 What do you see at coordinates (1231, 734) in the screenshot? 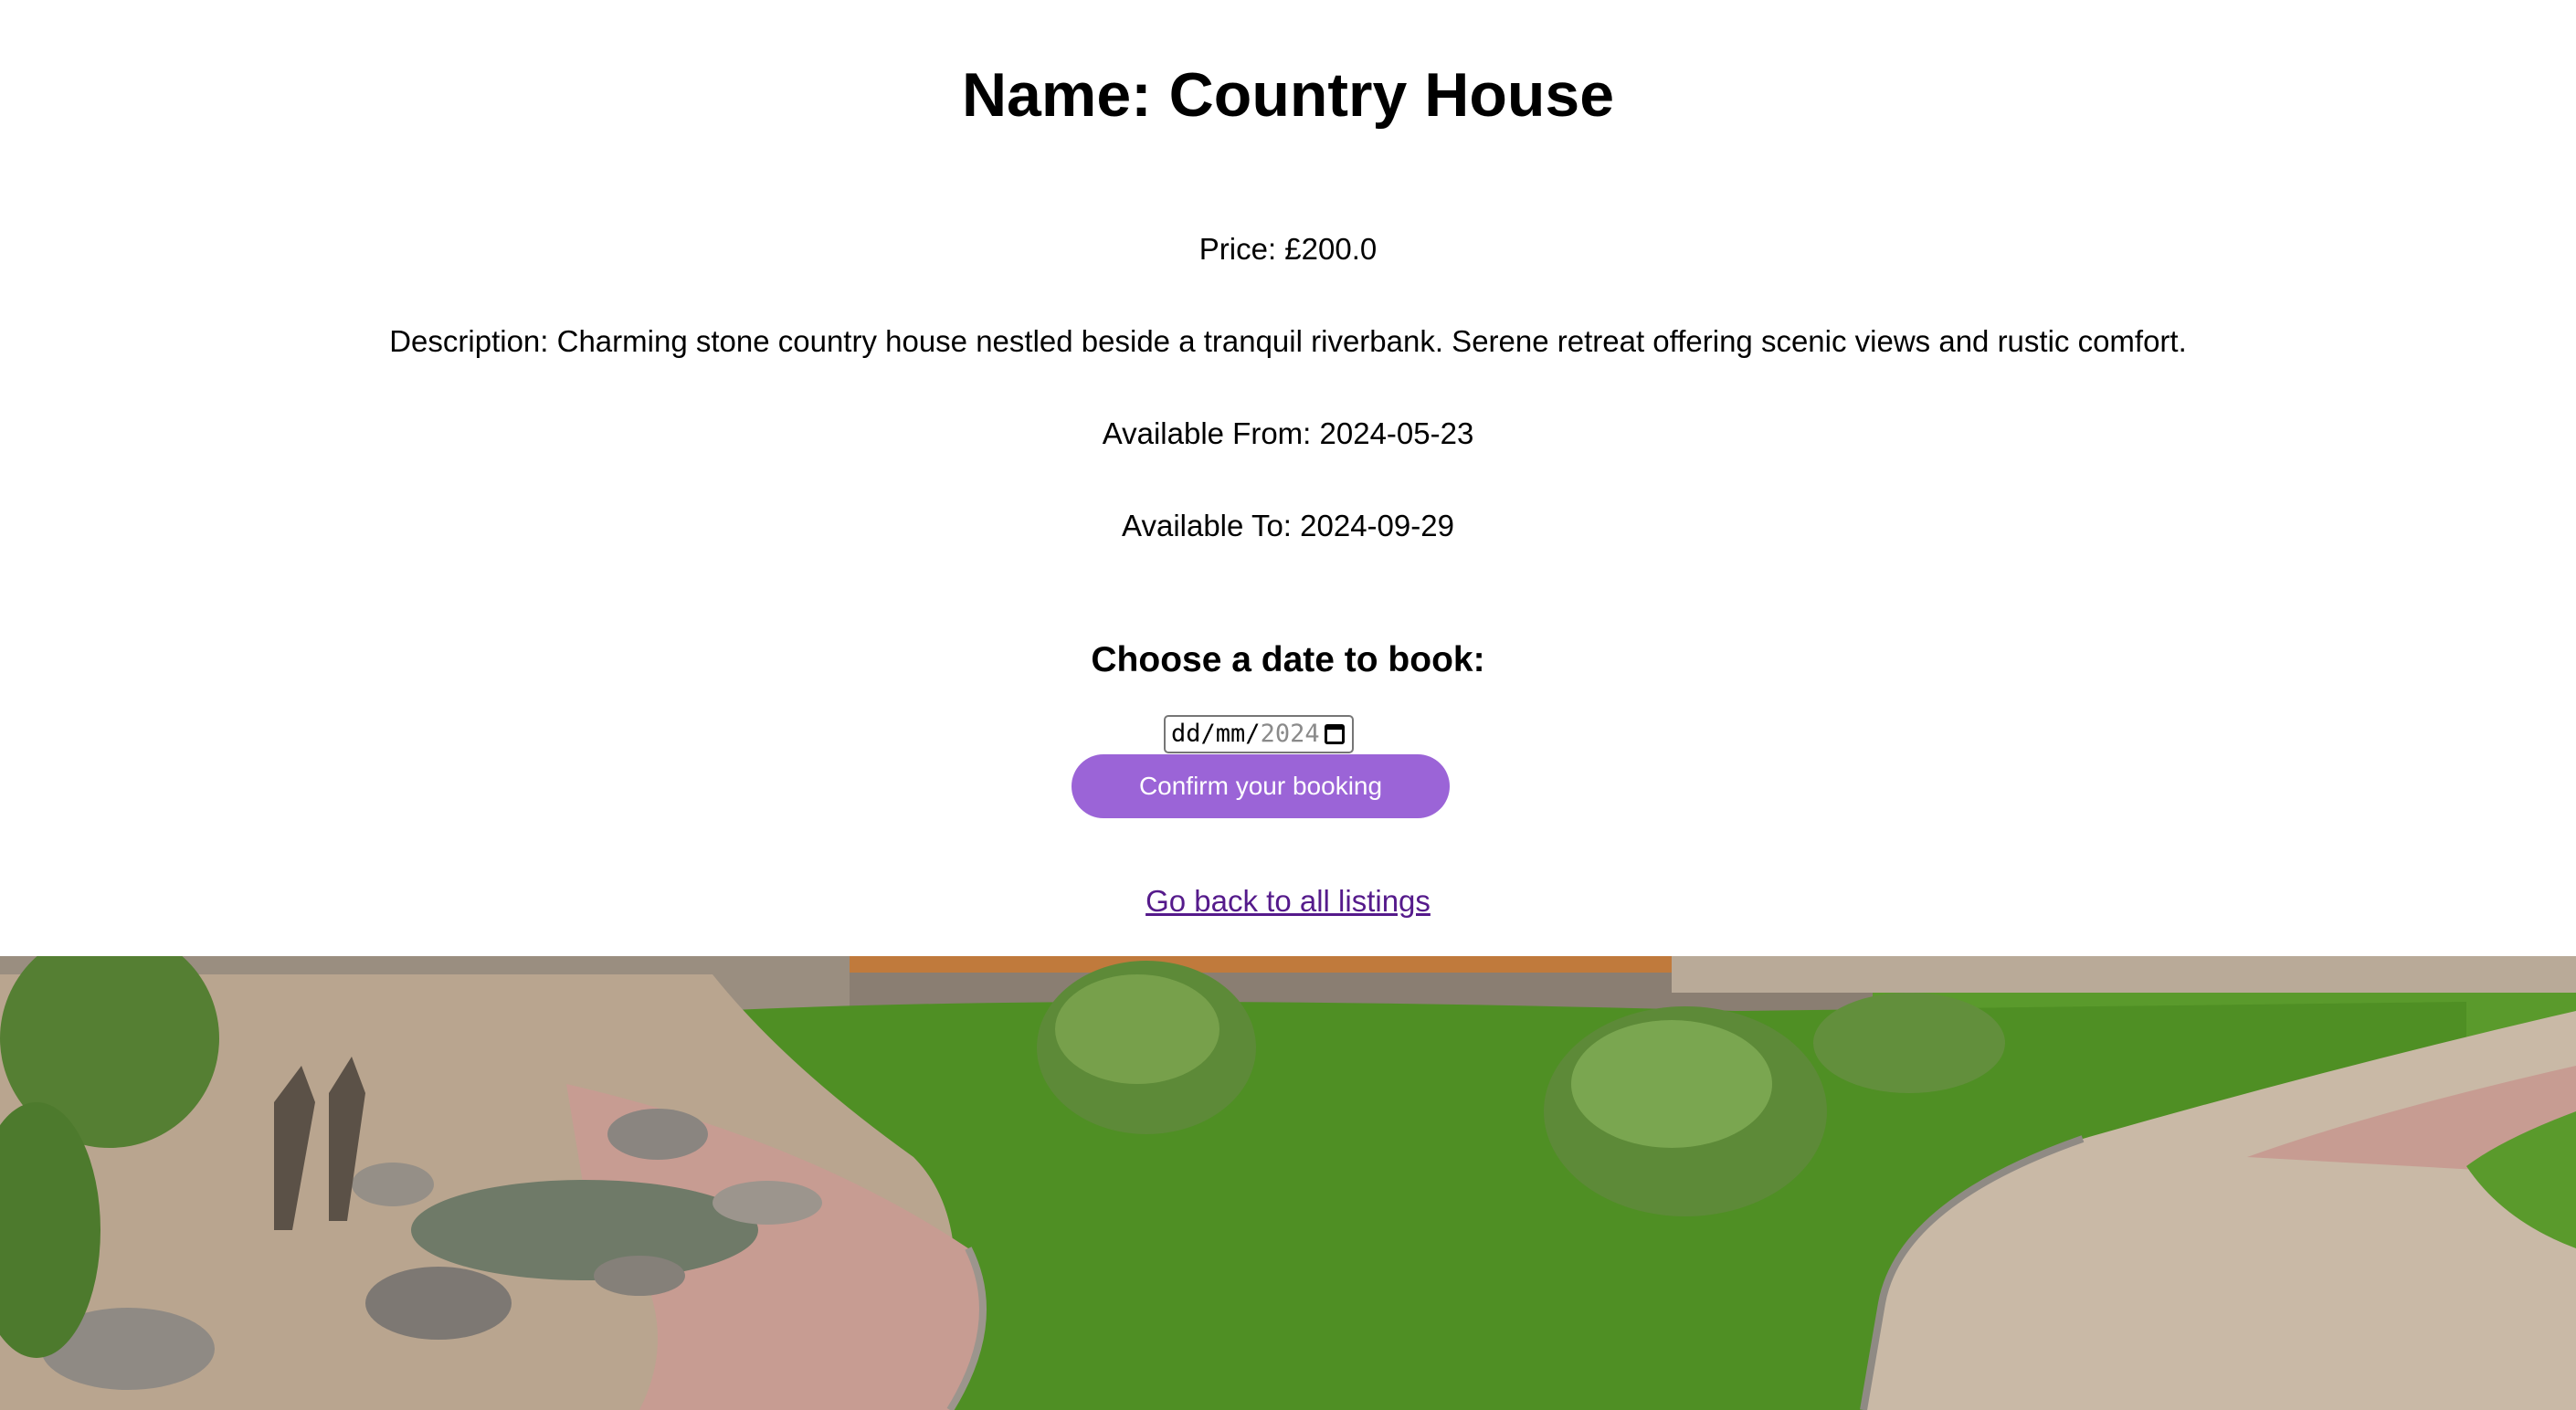
I see `date-month-segment: mm` at bounding box center [1231, 734].